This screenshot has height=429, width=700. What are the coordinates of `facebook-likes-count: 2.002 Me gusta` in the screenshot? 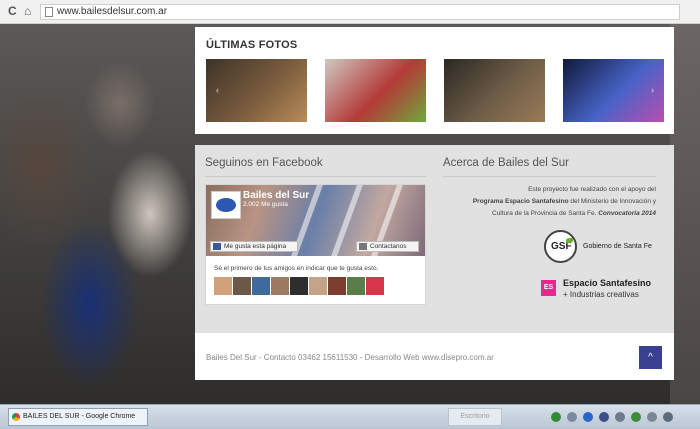 It's located at (265, 204).